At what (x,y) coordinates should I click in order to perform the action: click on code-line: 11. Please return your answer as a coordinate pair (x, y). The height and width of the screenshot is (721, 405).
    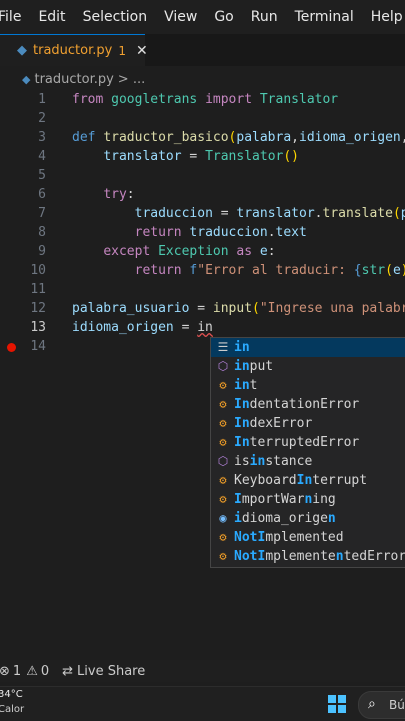
    Looking at the image, I should click on (202, 289).